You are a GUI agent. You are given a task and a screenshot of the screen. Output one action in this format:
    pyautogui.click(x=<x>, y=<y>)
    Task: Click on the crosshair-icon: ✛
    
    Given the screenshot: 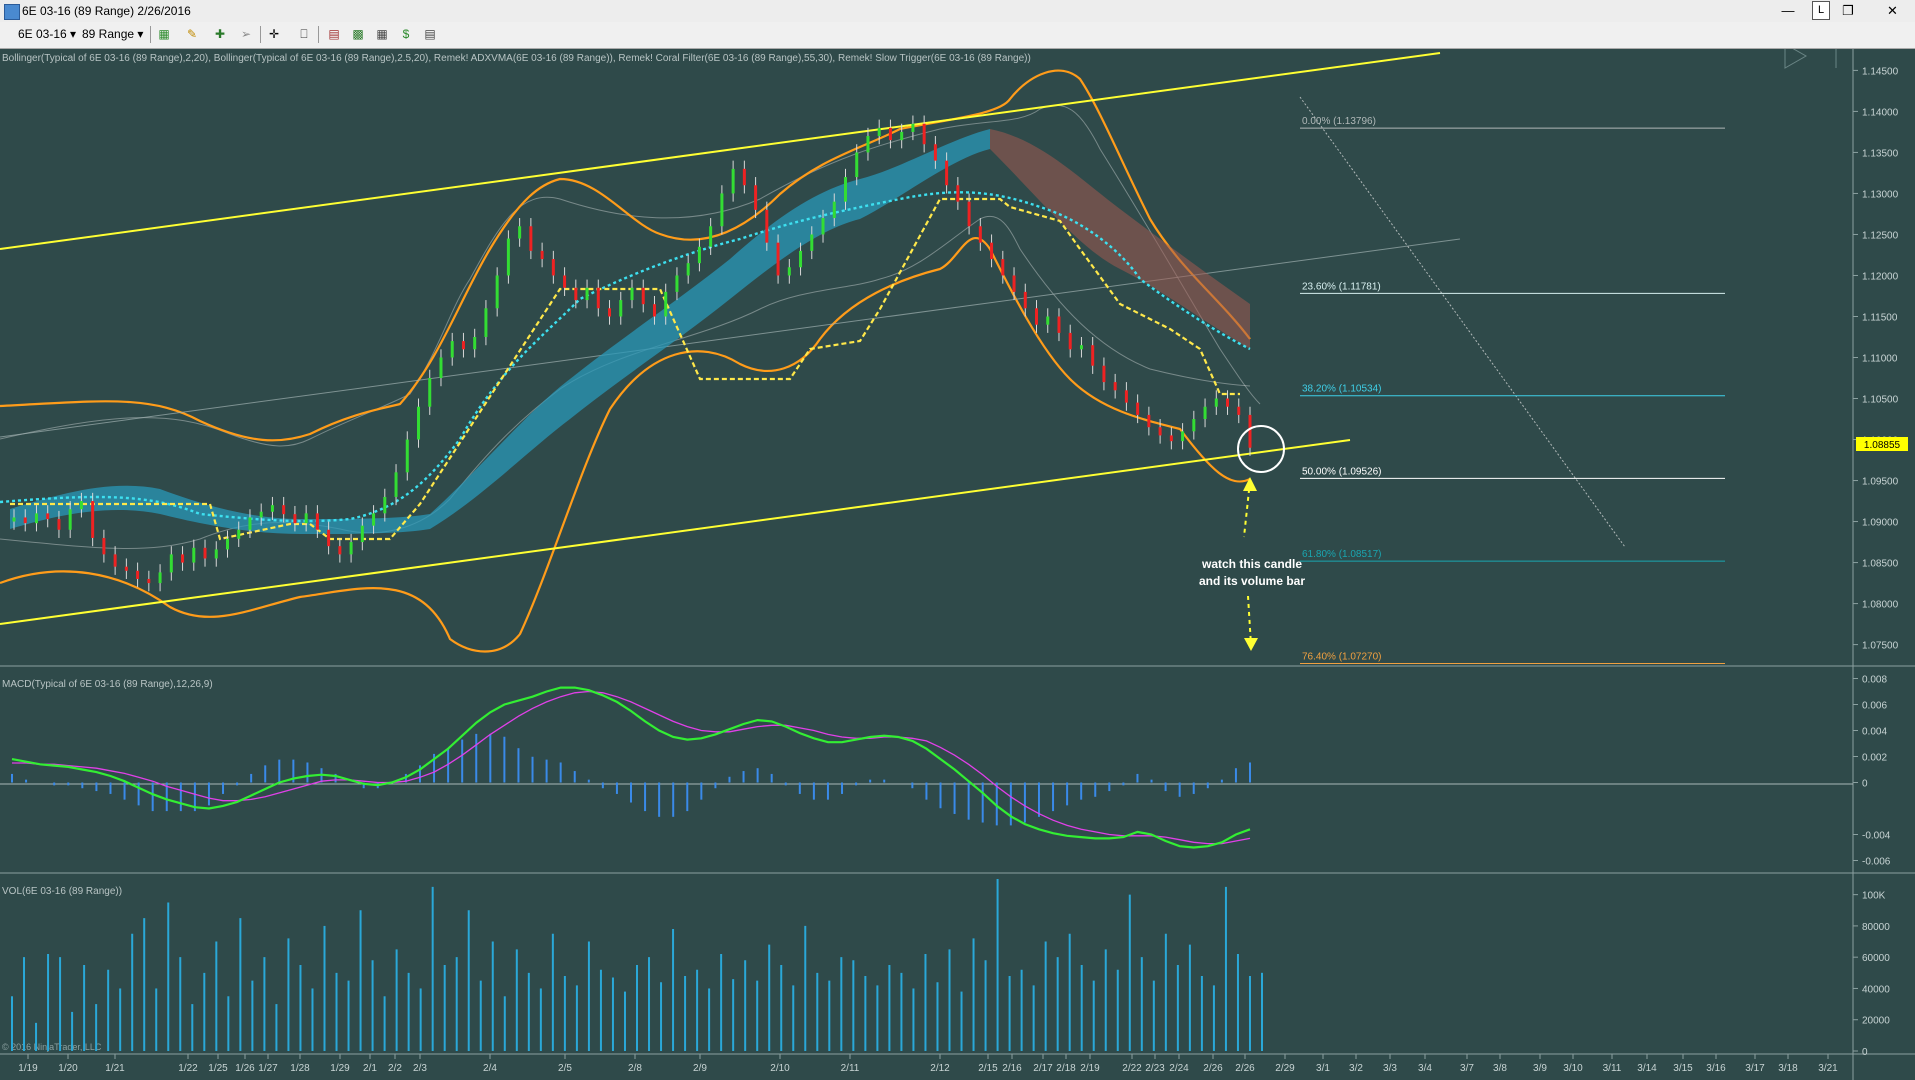 What is the action you would take?
    pyautogui.click(x=274, y=34)
    